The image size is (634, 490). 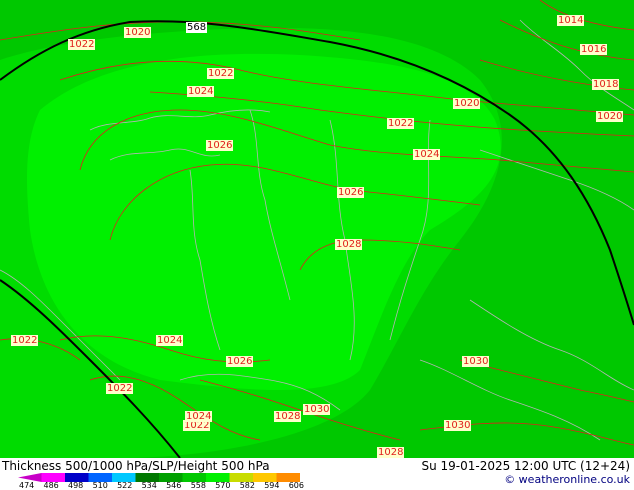 What do you see at coordinates (100, 485) in the screenshot?
I see `legend-tick-label: 510` at bounding box center [100, 485].